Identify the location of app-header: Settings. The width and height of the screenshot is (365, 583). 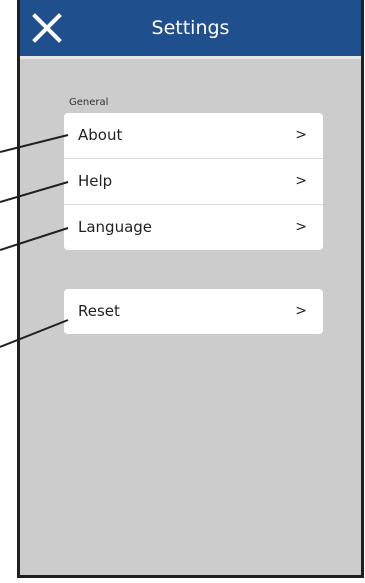
(190, 29).